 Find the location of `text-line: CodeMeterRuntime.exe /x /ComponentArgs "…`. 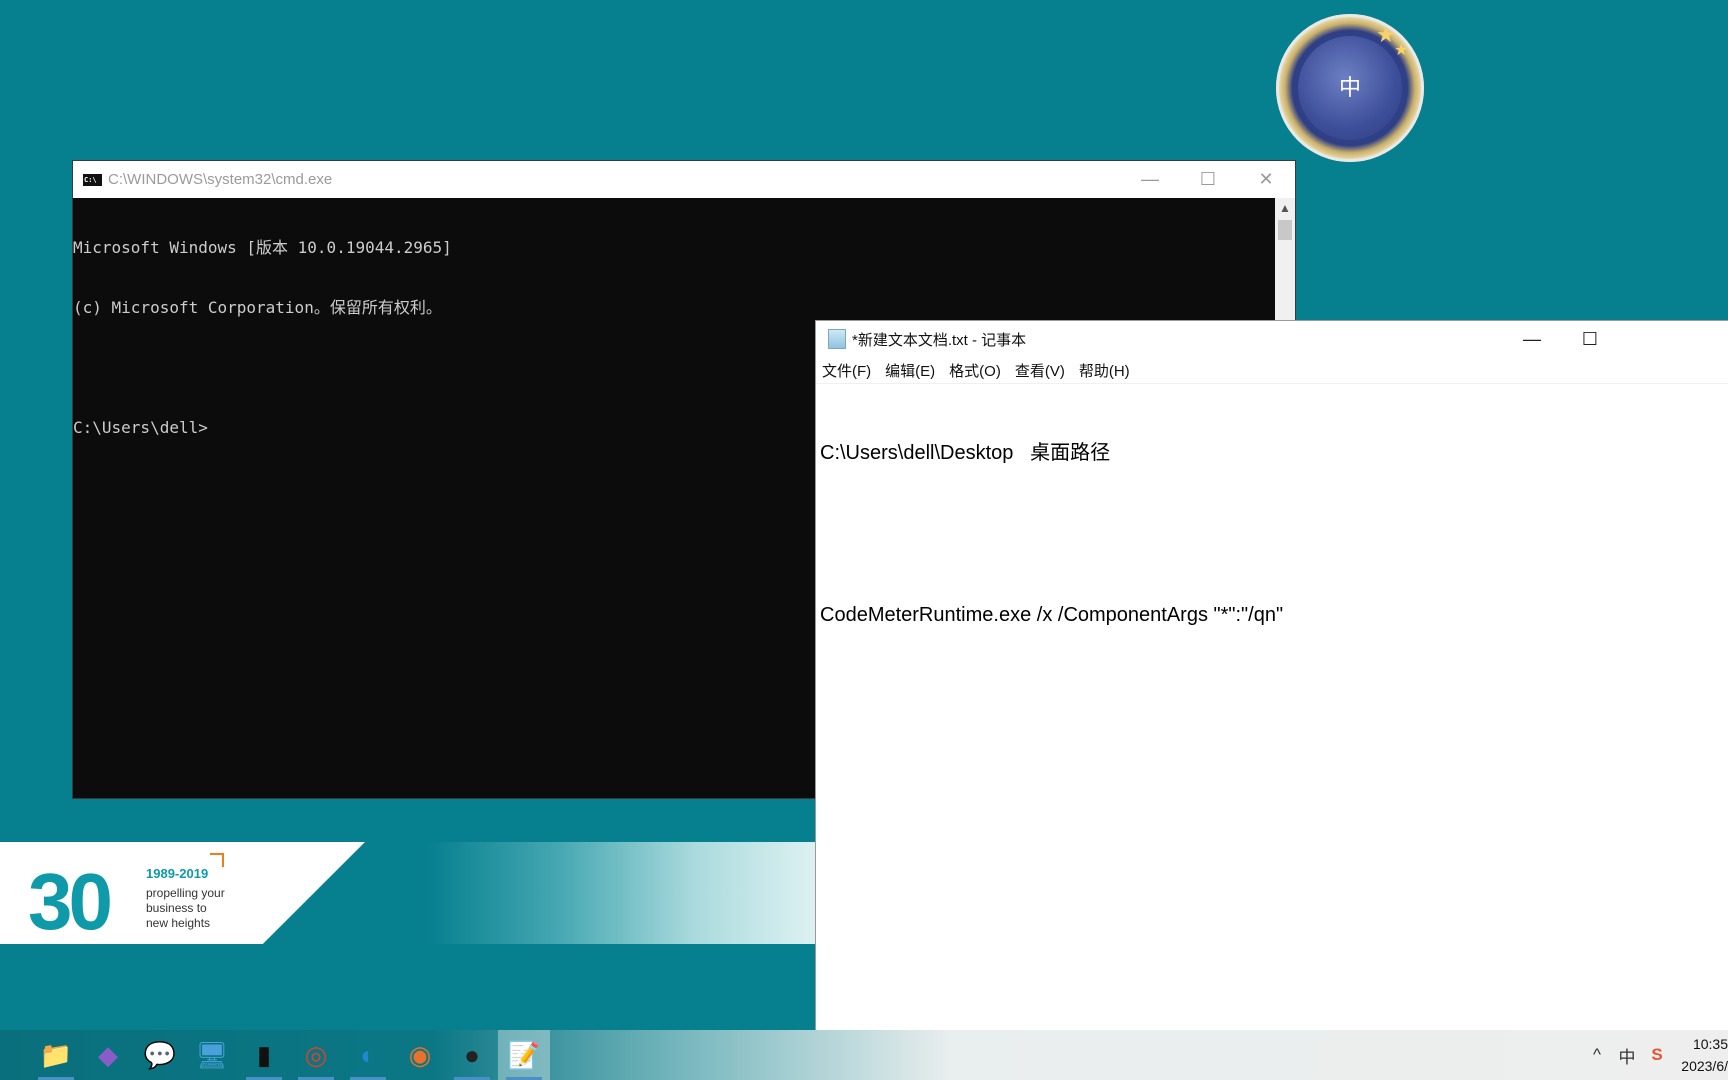

text-line: CodeMeterRuntime.exe /x /ComponentArgs "… is located at coordinates (1052, 615).